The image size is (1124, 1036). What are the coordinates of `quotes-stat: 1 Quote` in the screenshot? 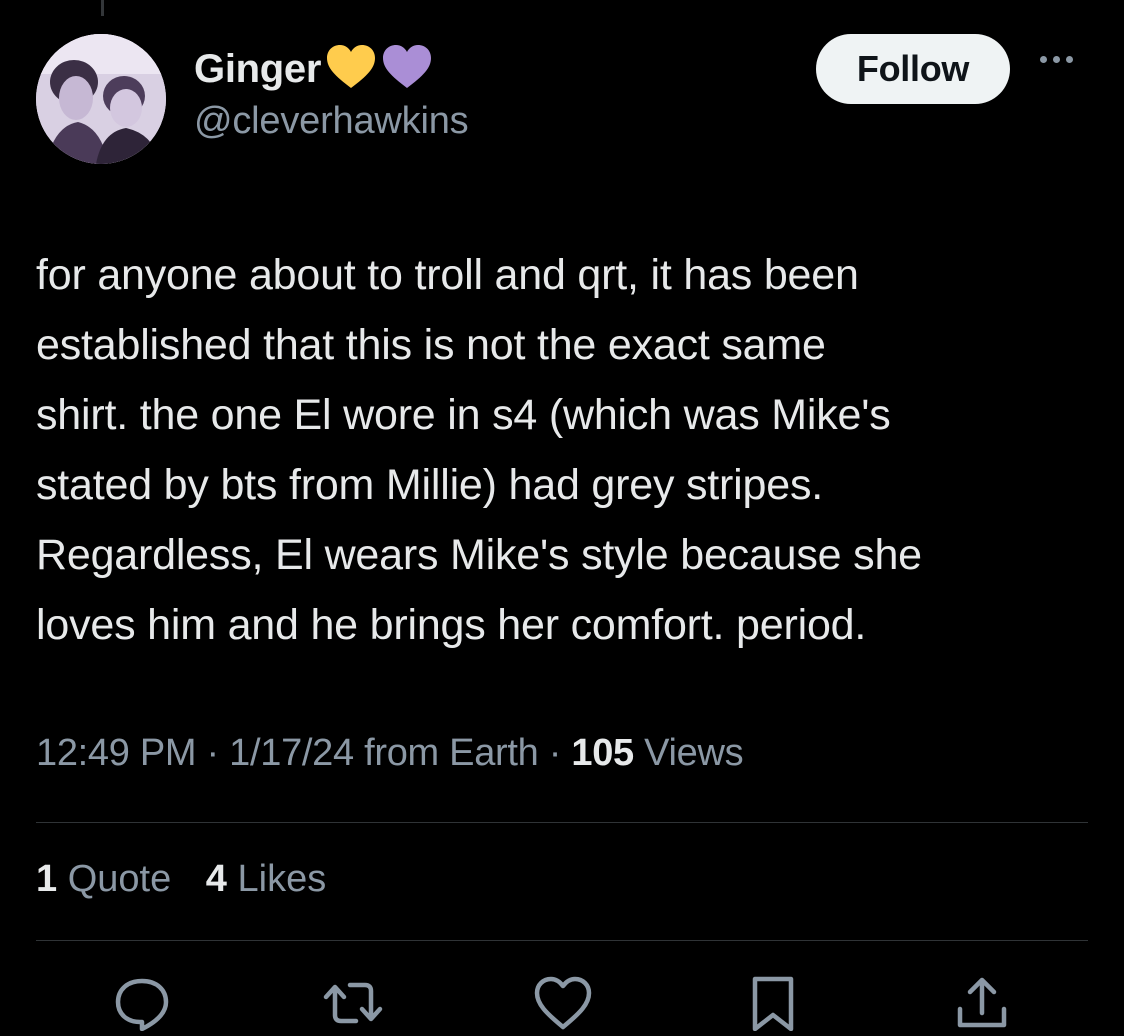 It's located at (103, 879).